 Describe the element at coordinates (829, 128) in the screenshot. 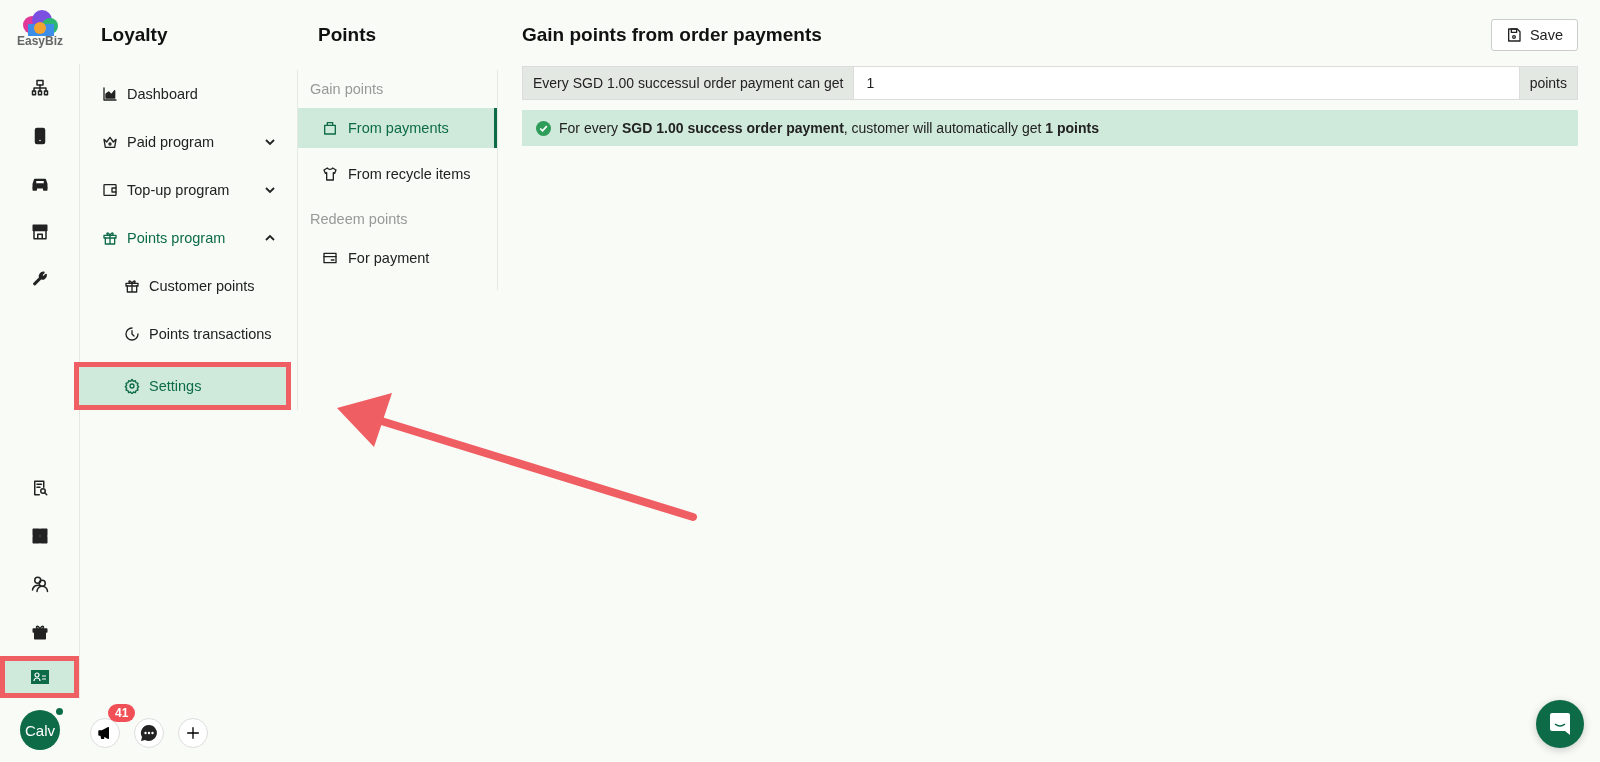

I see `alert-text: For every SGD 1.00 success order payment, customer will automatically get 1 points` at that location.